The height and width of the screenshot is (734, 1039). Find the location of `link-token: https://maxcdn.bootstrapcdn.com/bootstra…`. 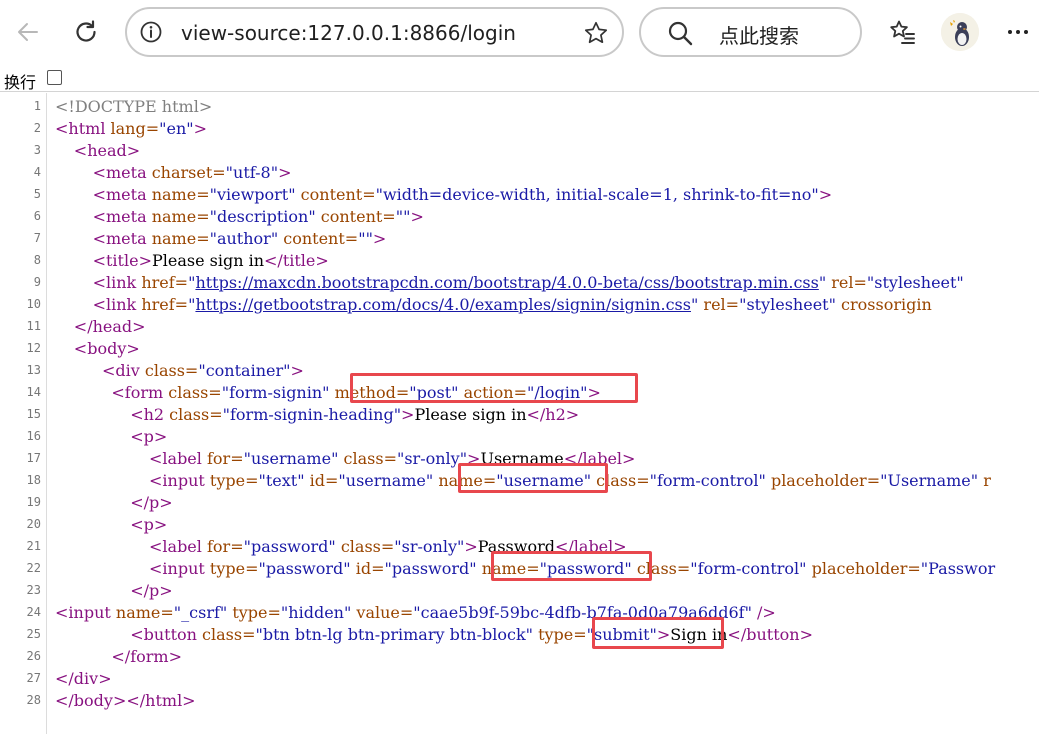

link-token: https://maxcdn.bootstrapcdn.com/bootstra… is located at coordinates (506, 282).